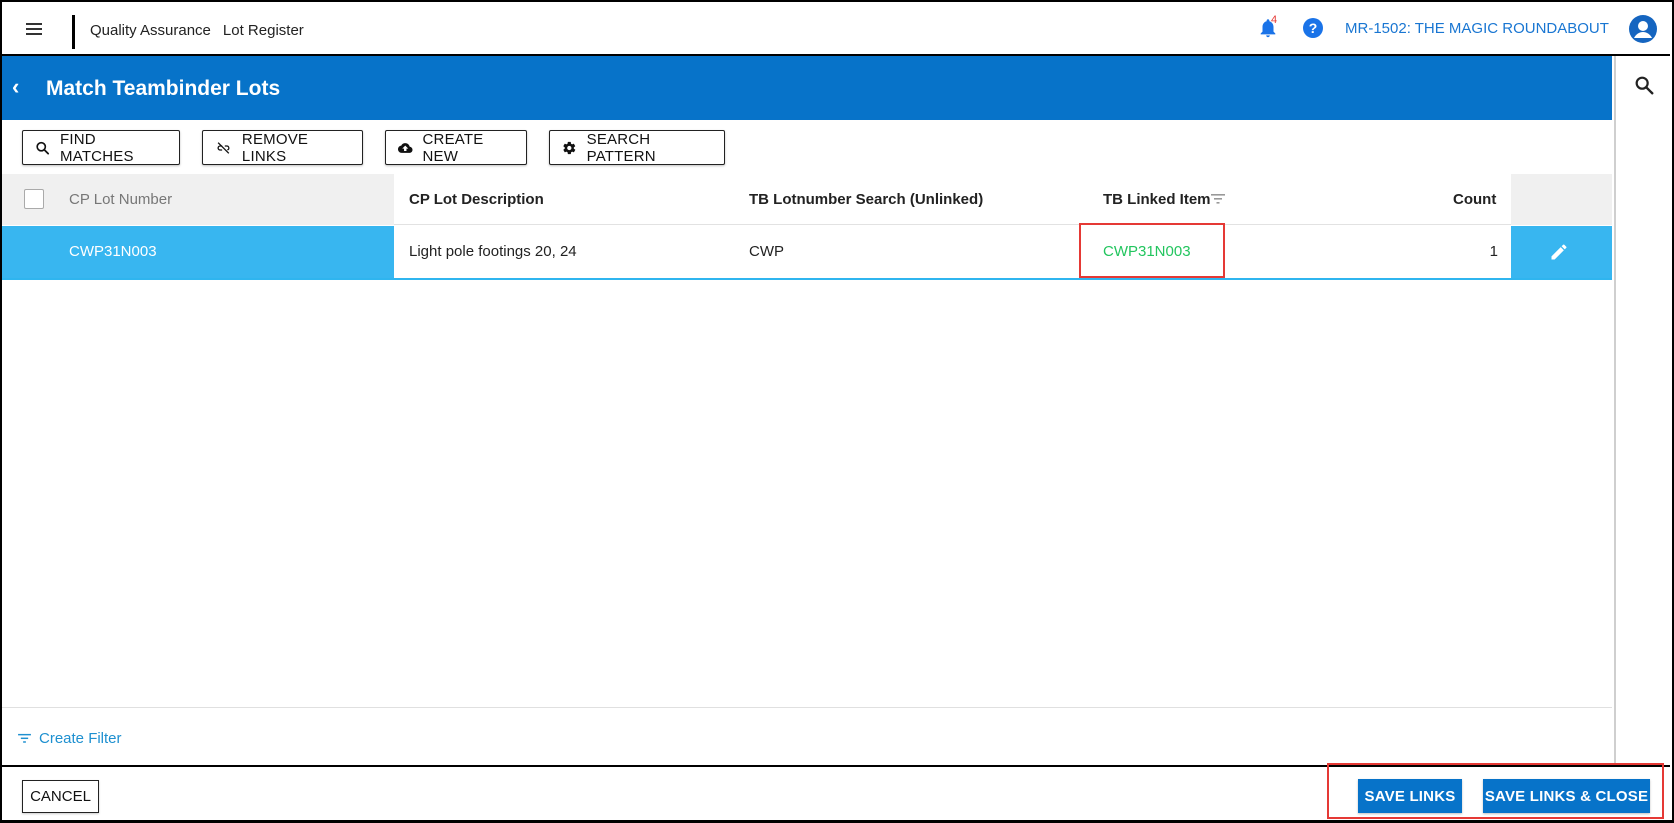 This screenshot has height=823, width=1674. What do you see at coordinates (1566, 796) in the screenshot?
I see `save-links-close-button: SAVE LINKS & CLOSE` at bounding box center [1566, 796].